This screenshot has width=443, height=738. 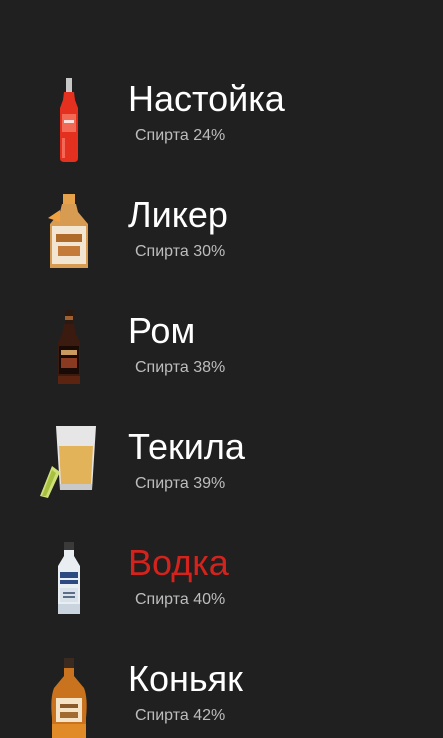 I want to click on list-item-konyak: Коньяк Спирта 42%, so click(x=221, y=698).